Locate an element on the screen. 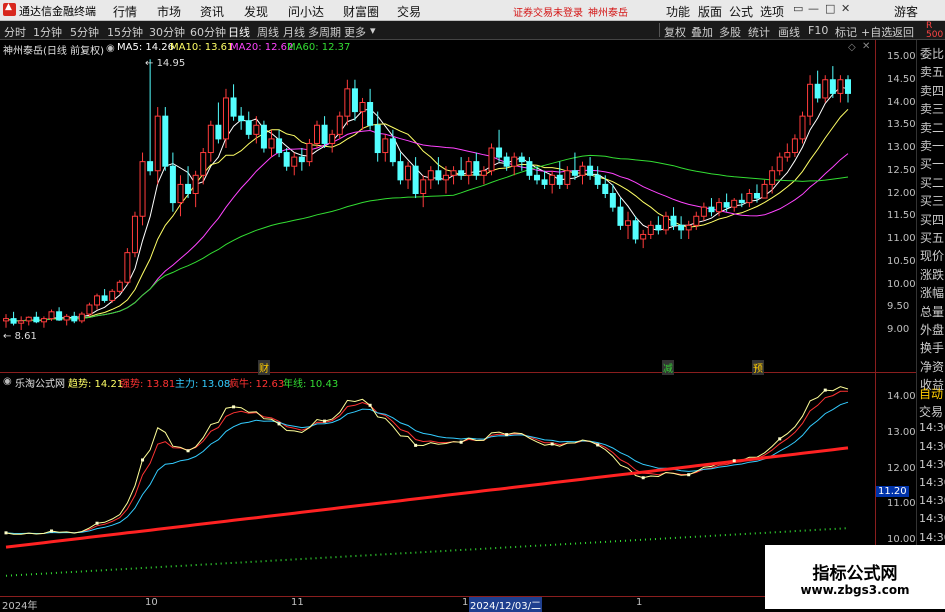  menu-item-quotes: 行情 is located at coordinates (125, 11).